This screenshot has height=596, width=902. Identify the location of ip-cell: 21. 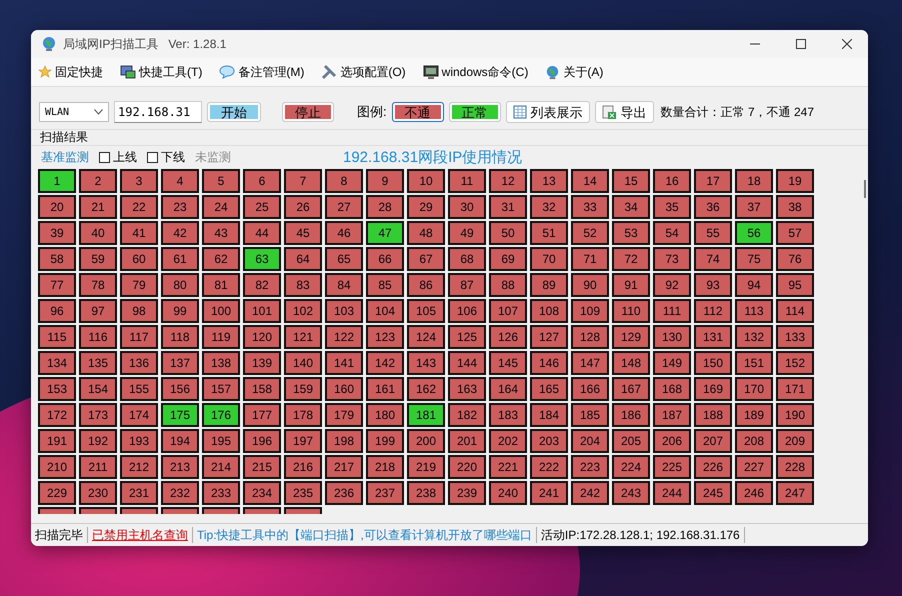
(98, 207).